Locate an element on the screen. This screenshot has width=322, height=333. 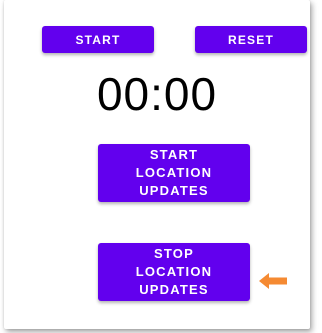
timer-display: 00:00 is located at coordinates (157, 94).